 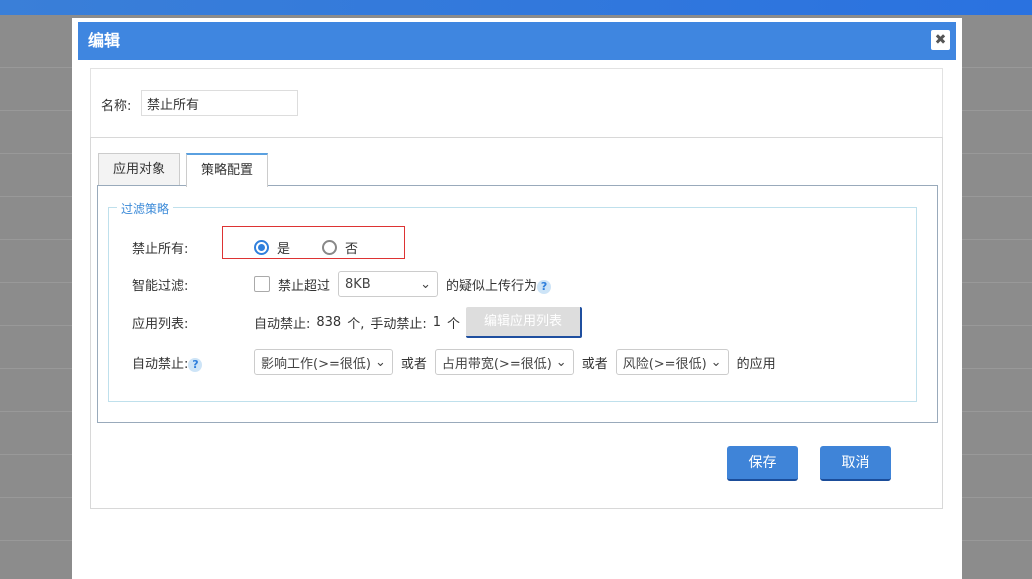 I want to click on dialog-titlebar: 编辑 ✖, so click(x=517, y=41).